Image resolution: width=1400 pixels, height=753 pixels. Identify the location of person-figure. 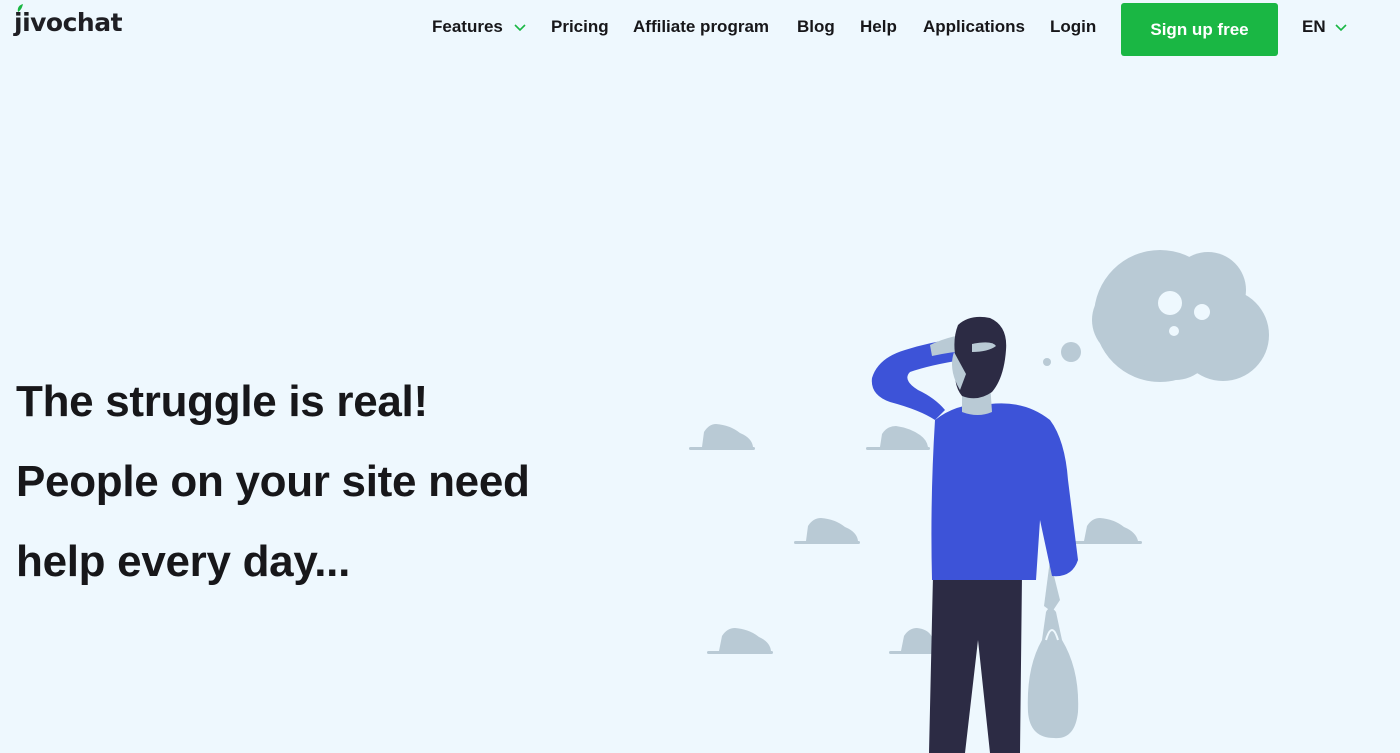
(975, 534).